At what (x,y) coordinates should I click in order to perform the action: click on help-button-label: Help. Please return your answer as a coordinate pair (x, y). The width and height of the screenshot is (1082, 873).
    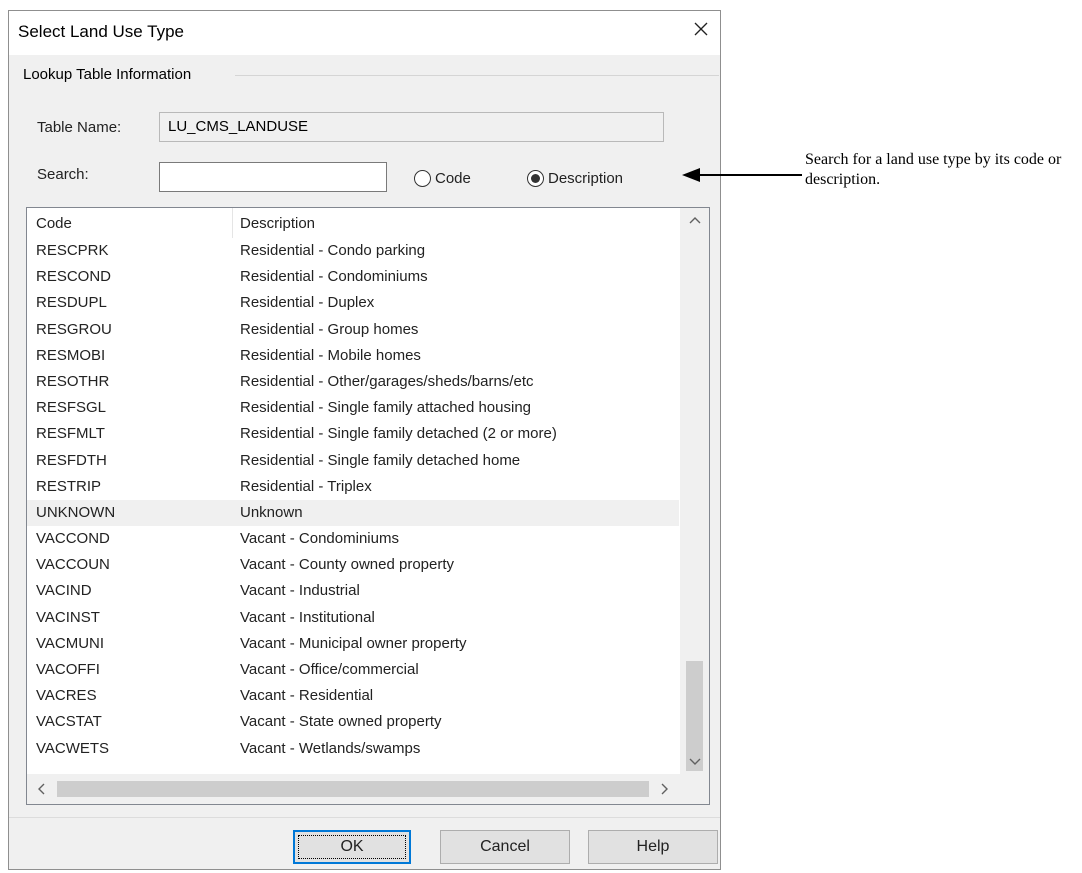
    Looking at the image, I should click on (653, 846).